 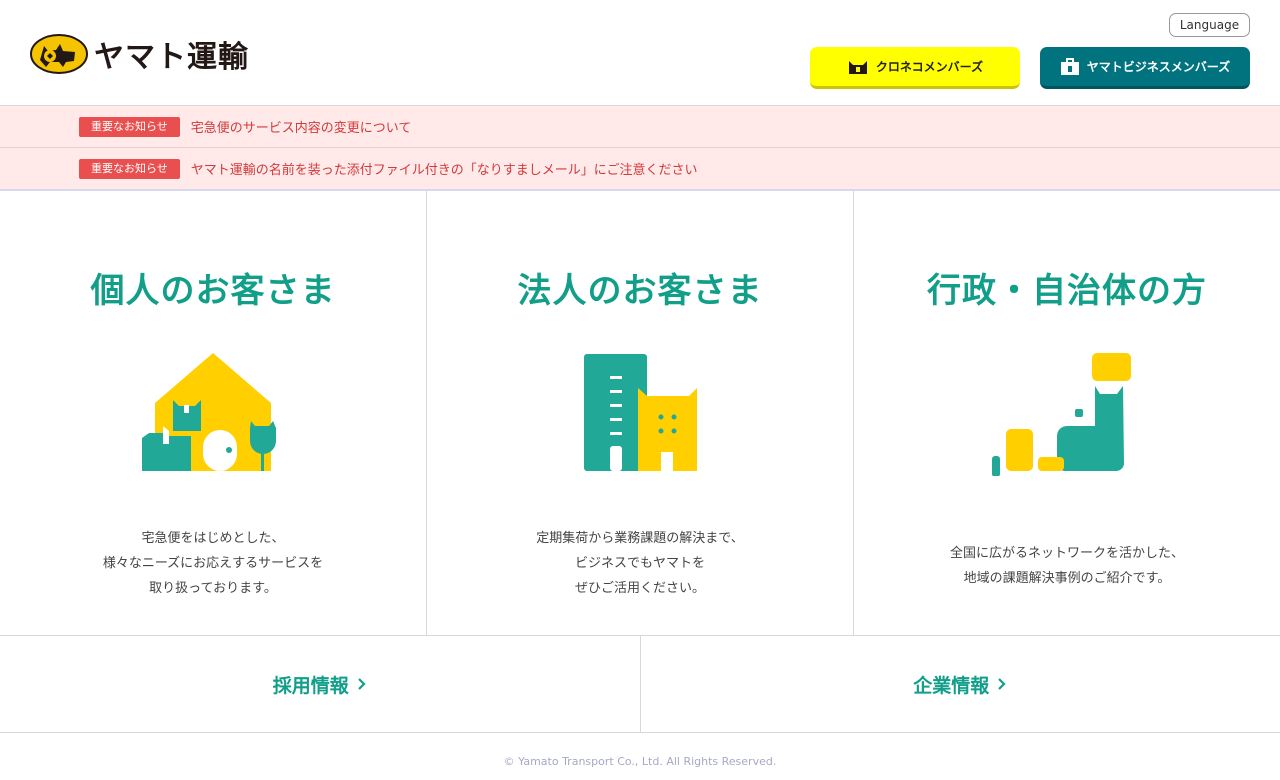 What do you see at coordinates (1158, 67) in the screenshot?
I see `business-members-label: ヤマトビジネスメンバーズ` at bounding box center [1158, 67].